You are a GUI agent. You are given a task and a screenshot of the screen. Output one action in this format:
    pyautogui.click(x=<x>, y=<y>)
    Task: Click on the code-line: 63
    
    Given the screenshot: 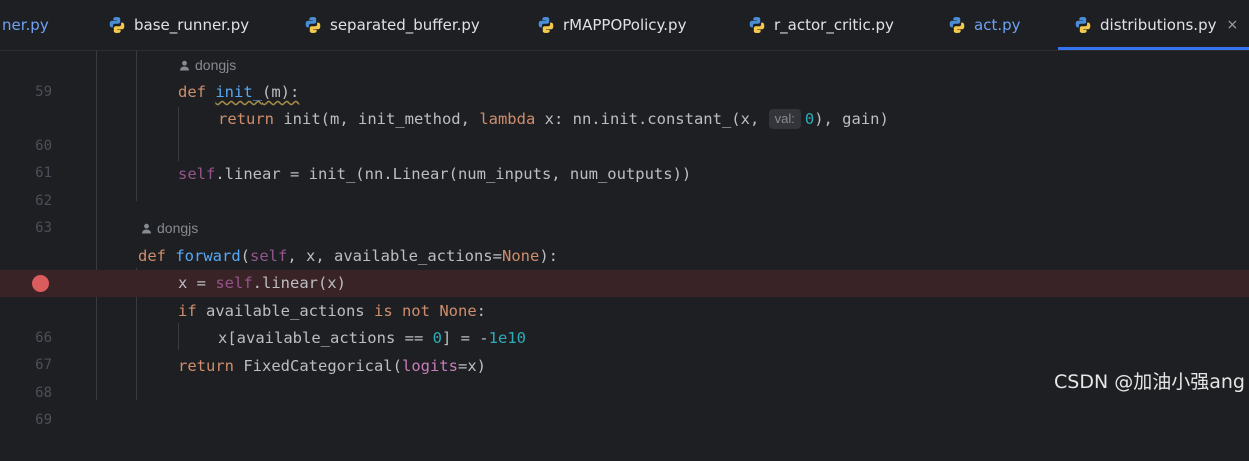 What is the action you would take?
    pyautogui.click(x=624, y=212)
    